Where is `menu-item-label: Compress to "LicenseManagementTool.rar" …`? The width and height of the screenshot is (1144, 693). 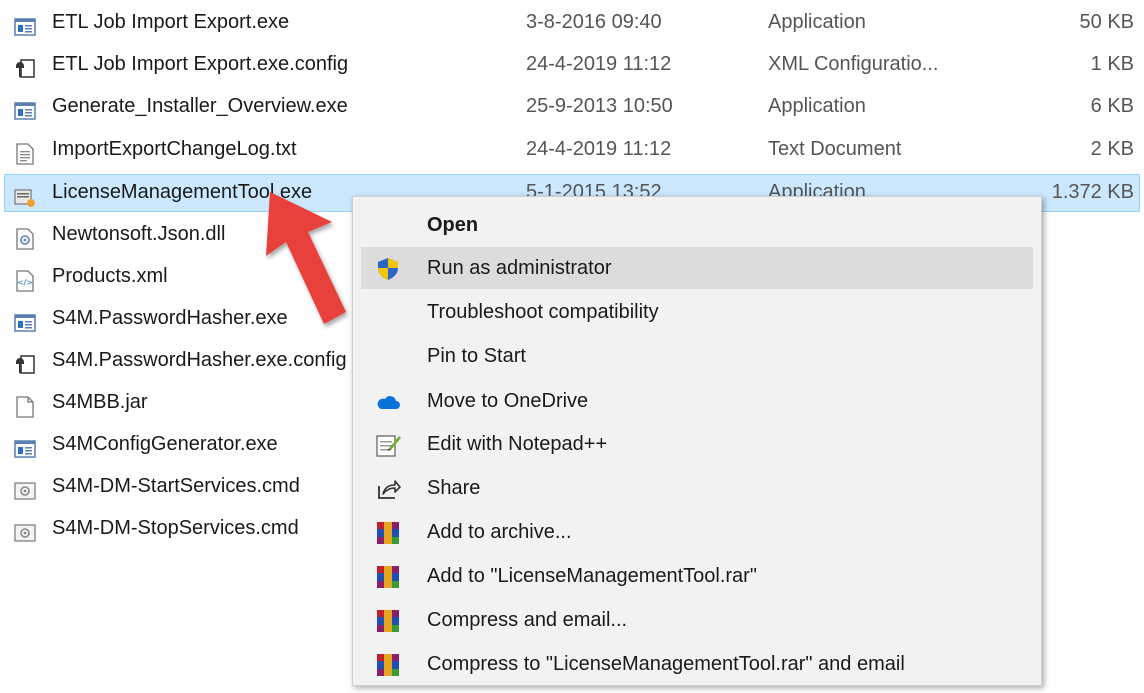
menu-item-label: Compress to "LicenseManagementTool.rar" … is located at coordinates (666, 664).